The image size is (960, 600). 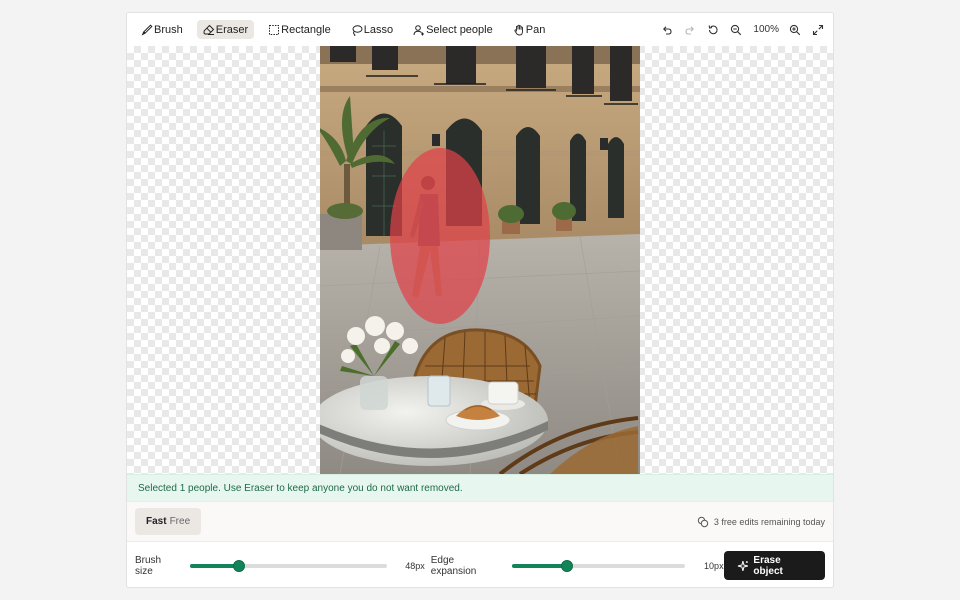 What do you see at coordinates (459, 29) in the screenshot?
I see `tool-label: Select people` at bounding box center [459, 29].